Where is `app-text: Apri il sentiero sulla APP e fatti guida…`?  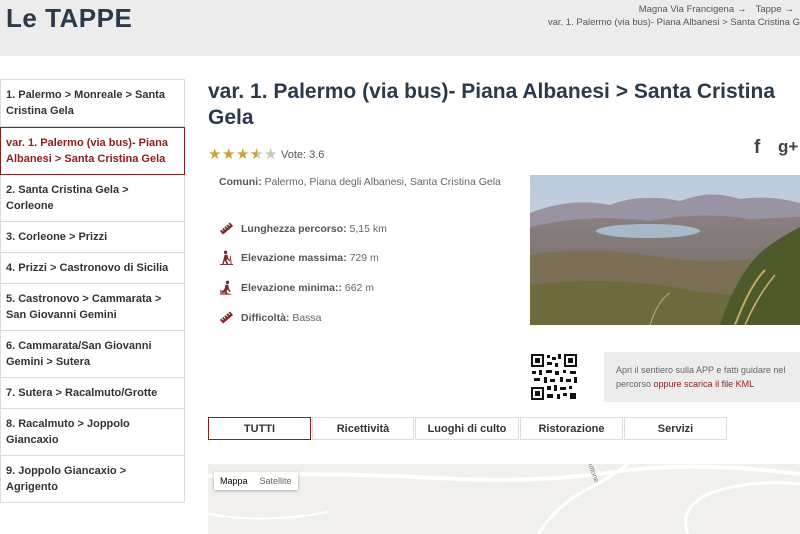
app-text: Apri il sentiero sulla APP e fatti guida… is located at coordinates (701, 370).